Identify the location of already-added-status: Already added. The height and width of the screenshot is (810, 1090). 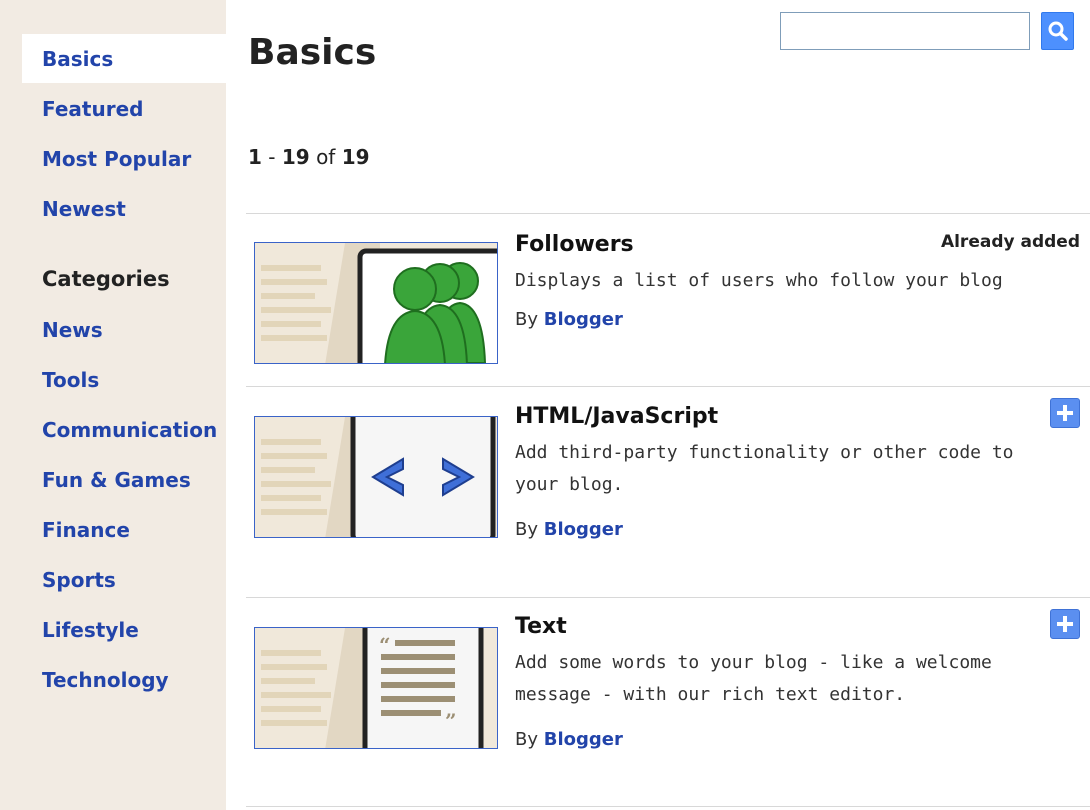
(1010, 242).